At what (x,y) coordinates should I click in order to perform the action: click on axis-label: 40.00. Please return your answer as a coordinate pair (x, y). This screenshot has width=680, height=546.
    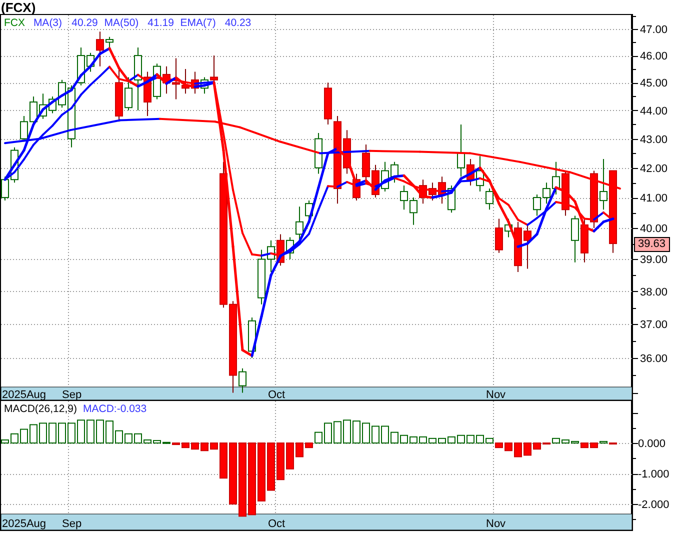
    Looking at the image, I should click on (654, 229).